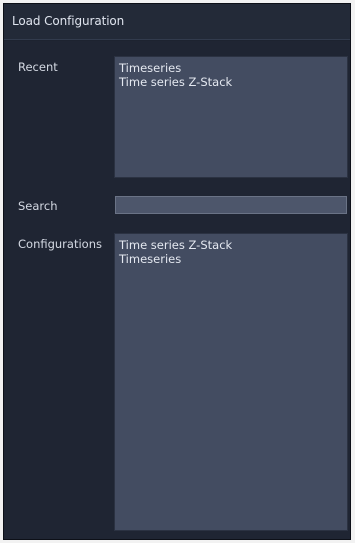 This screenshot has width=355, height=543. What do you see at coordinates (231, 82) in the screenshot?
I see `recent-list-item: Time series Z-Stack` at bounding box center [231, 82].